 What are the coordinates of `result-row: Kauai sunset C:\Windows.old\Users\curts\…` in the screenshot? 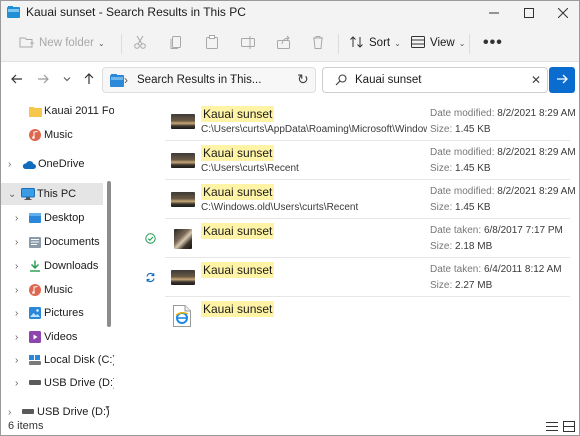 It's located at (370, 200).